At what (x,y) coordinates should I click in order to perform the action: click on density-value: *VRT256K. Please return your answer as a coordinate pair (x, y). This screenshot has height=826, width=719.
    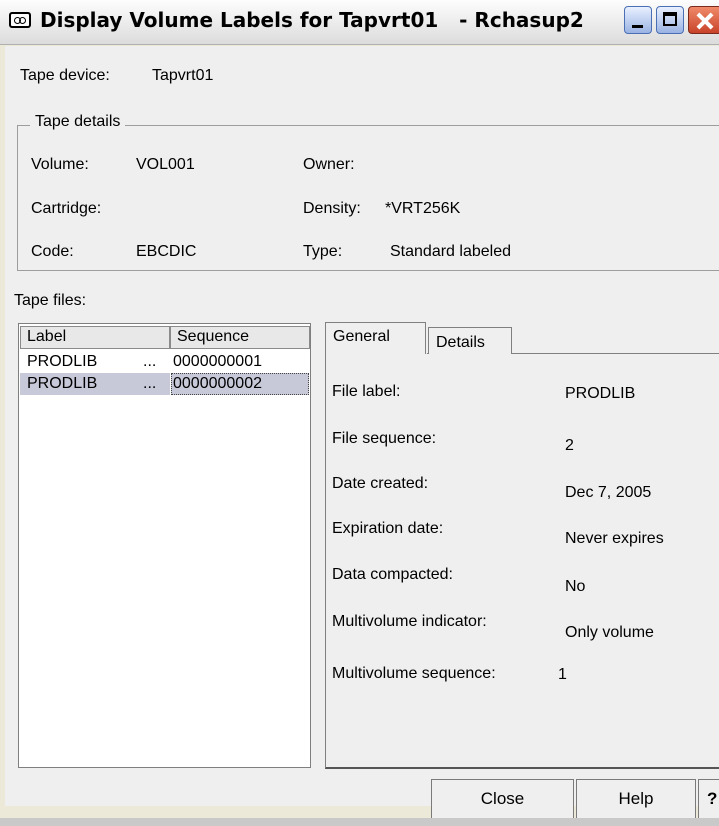
    Looking at the image, I should click on (423, 208).